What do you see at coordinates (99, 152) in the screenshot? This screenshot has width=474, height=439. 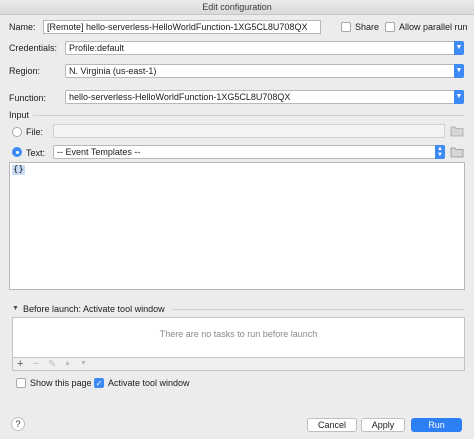 I see `event-template-value: -- Event Templates --` at bounding box center [99, 152].